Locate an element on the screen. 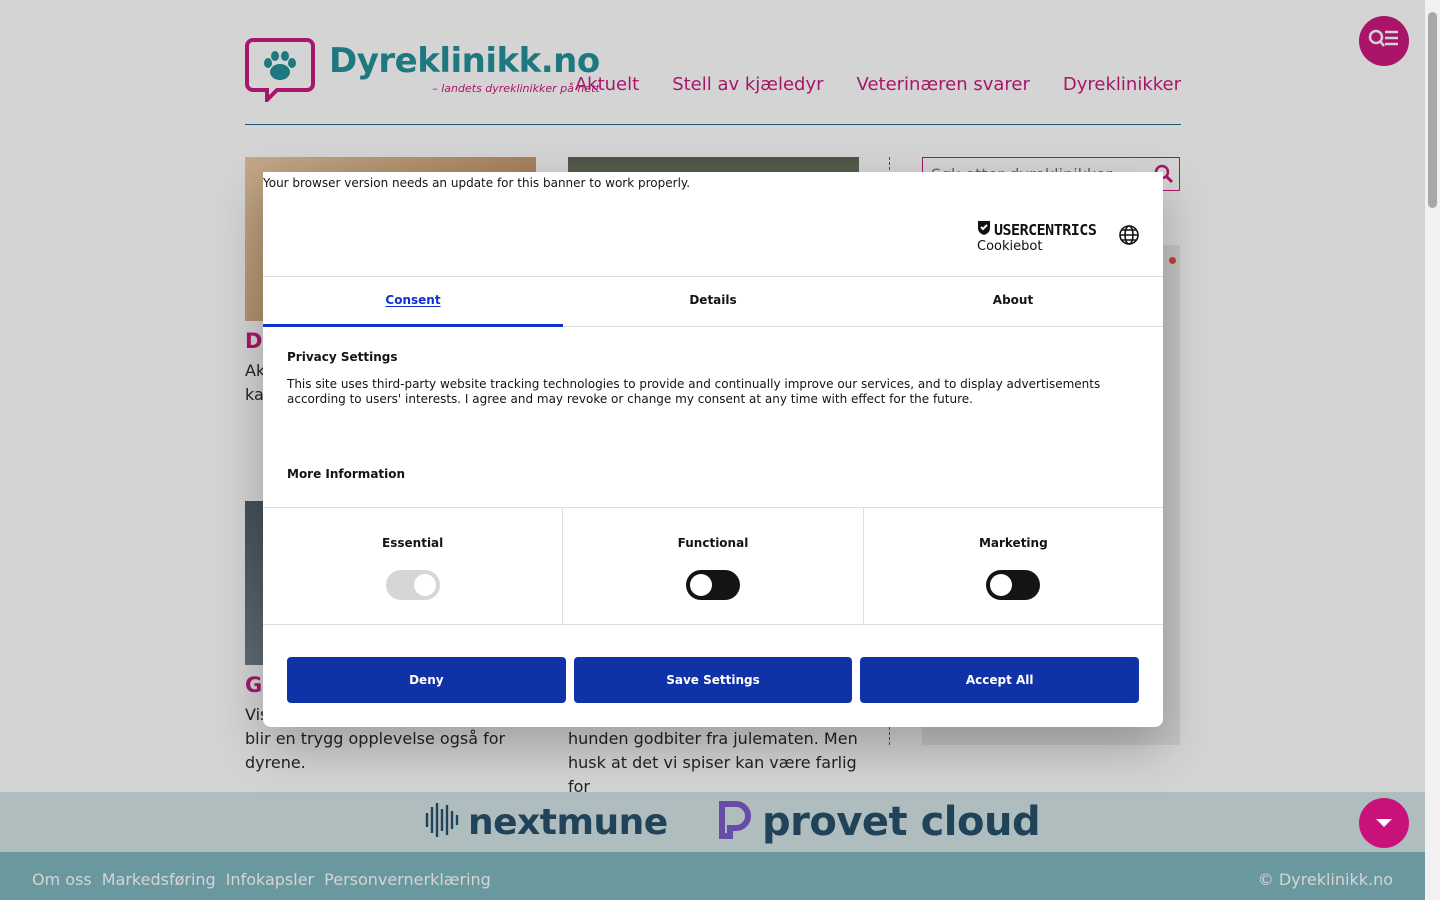 Image resolution: width=1440 pixels, height=900 pixels. brand-name: USERCENTRICS is located at coordinates (1045, 230).